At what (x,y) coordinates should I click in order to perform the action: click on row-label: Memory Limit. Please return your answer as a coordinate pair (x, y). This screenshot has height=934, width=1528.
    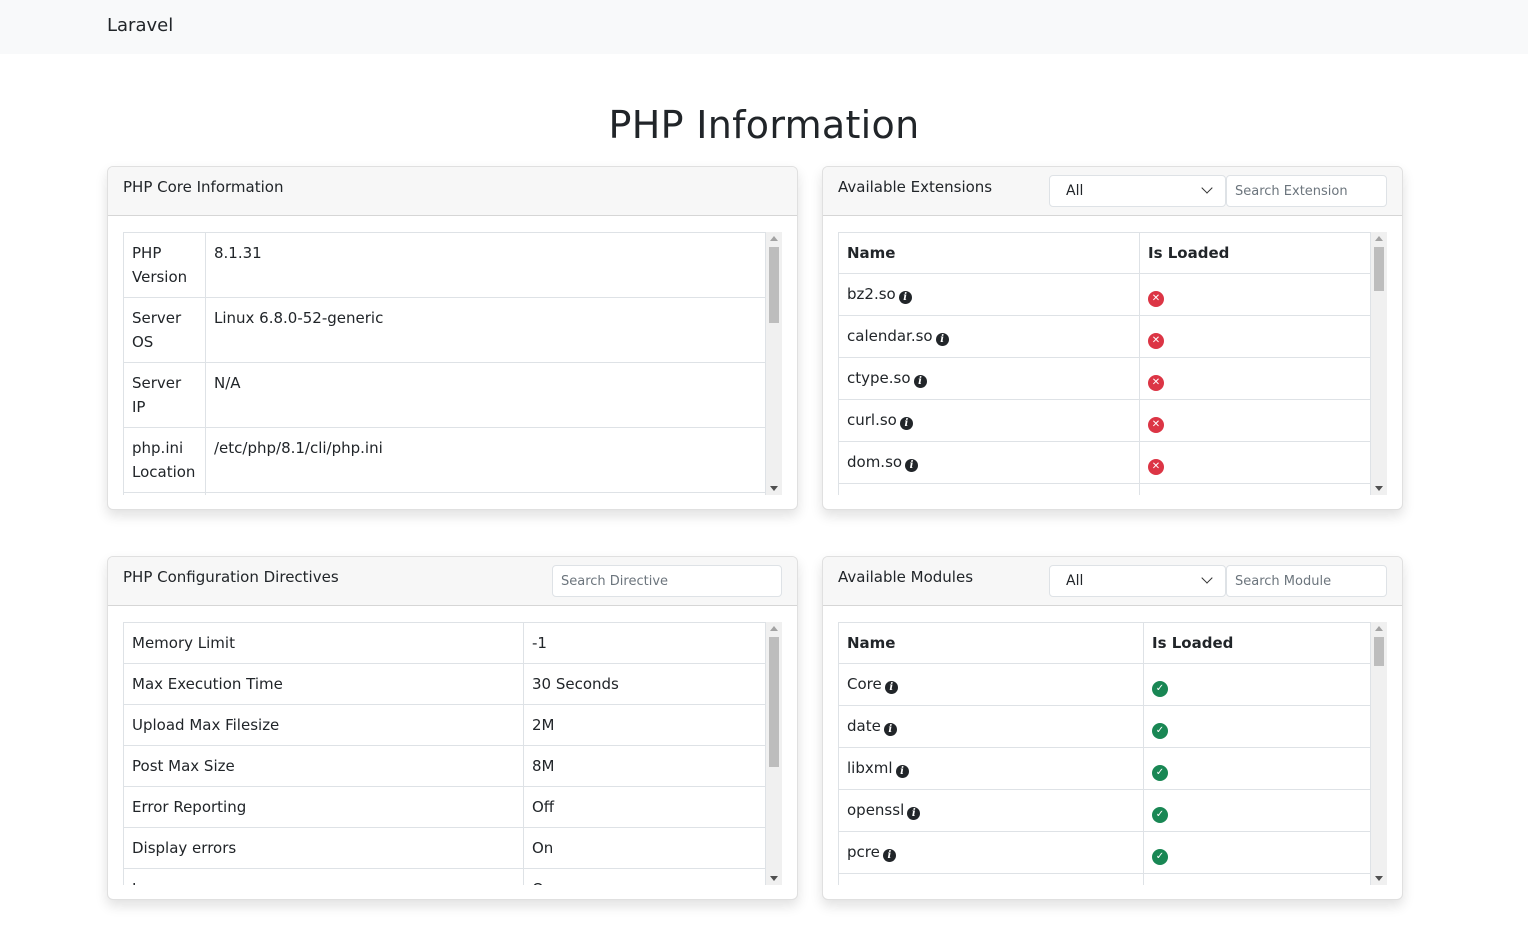
    Looking at the image, I should click on (323, 643).